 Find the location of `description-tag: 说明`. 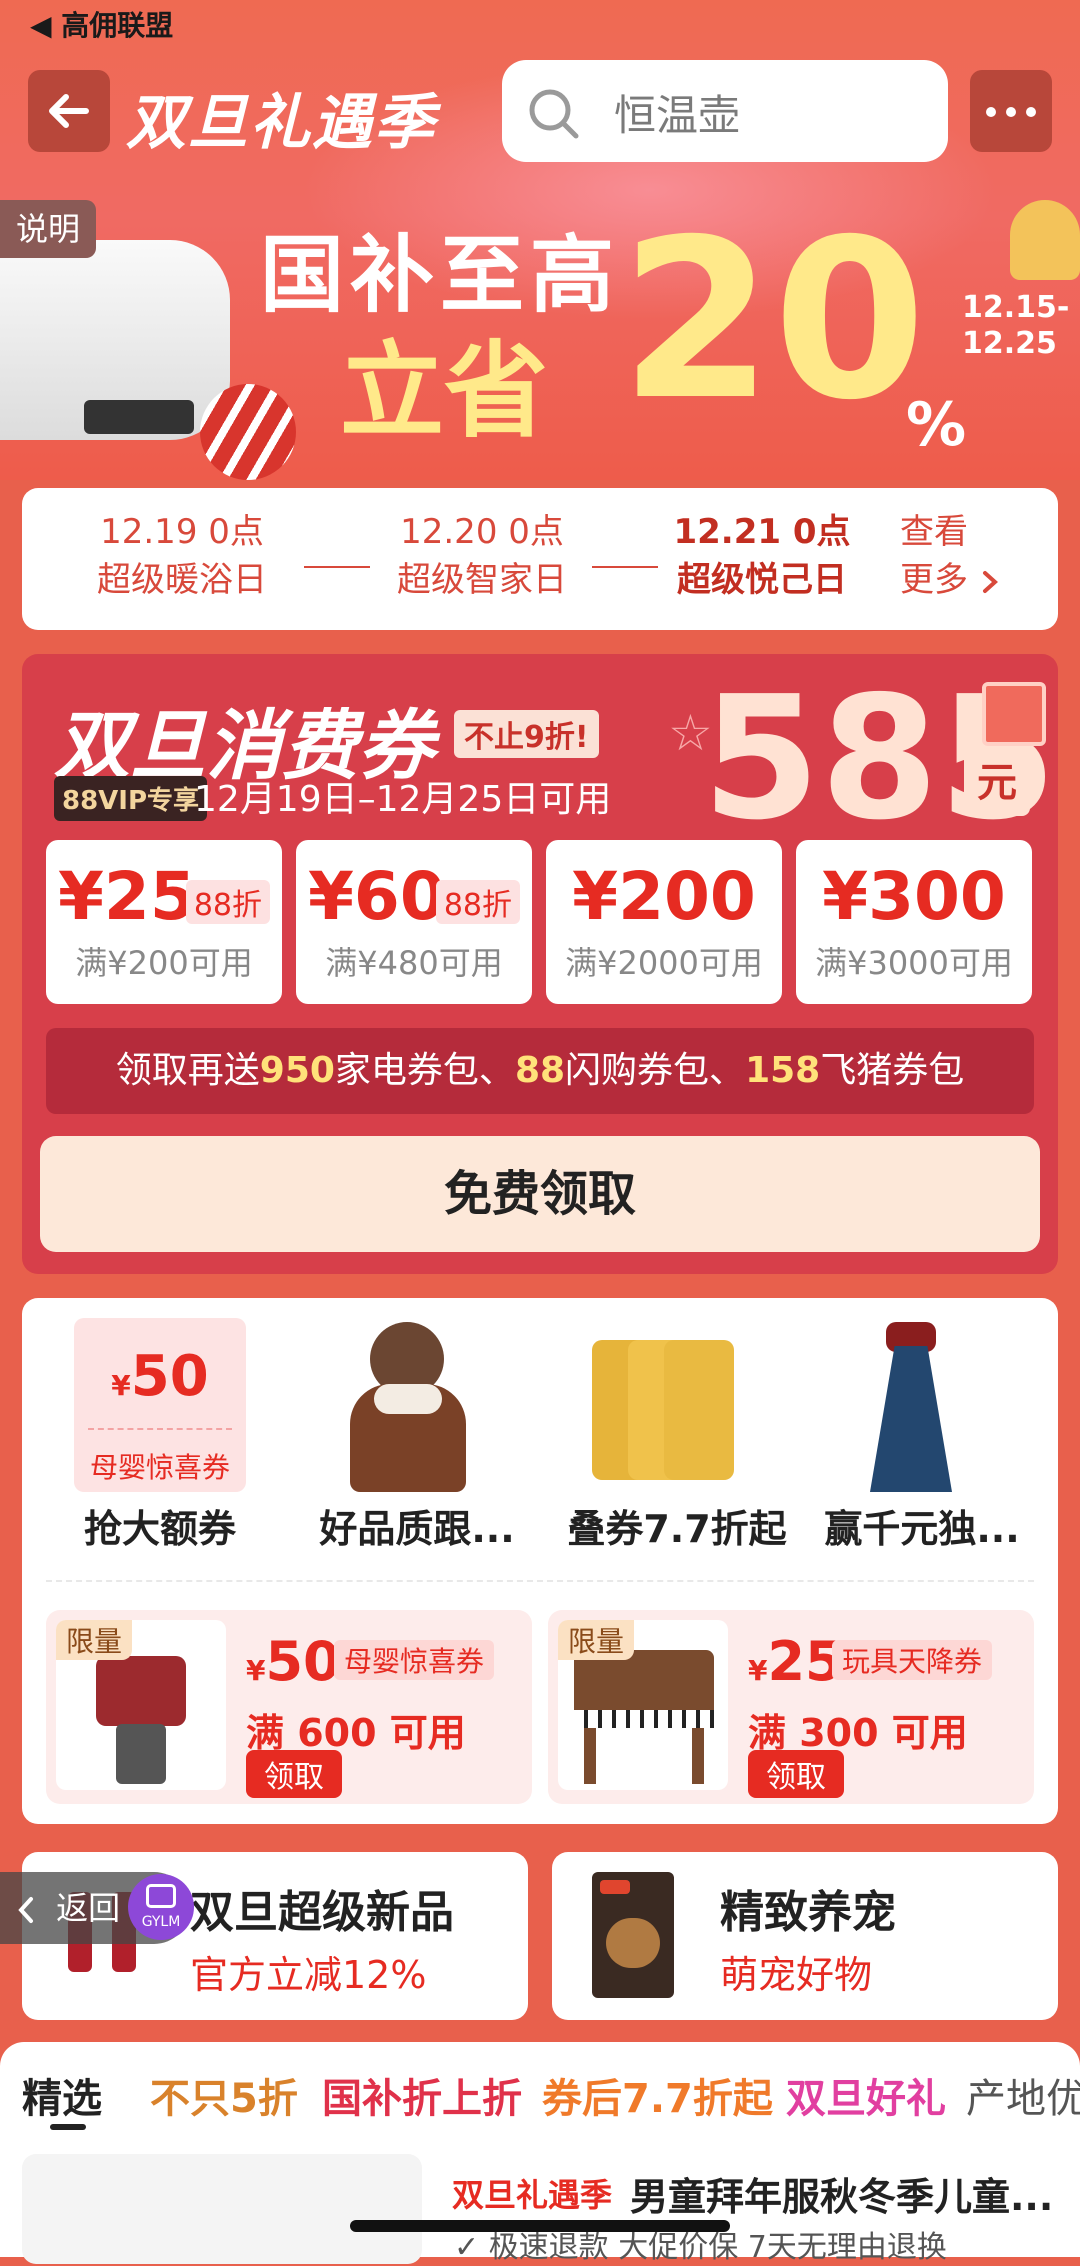

description-tag: 说明 is located at coordinates (48, 229).